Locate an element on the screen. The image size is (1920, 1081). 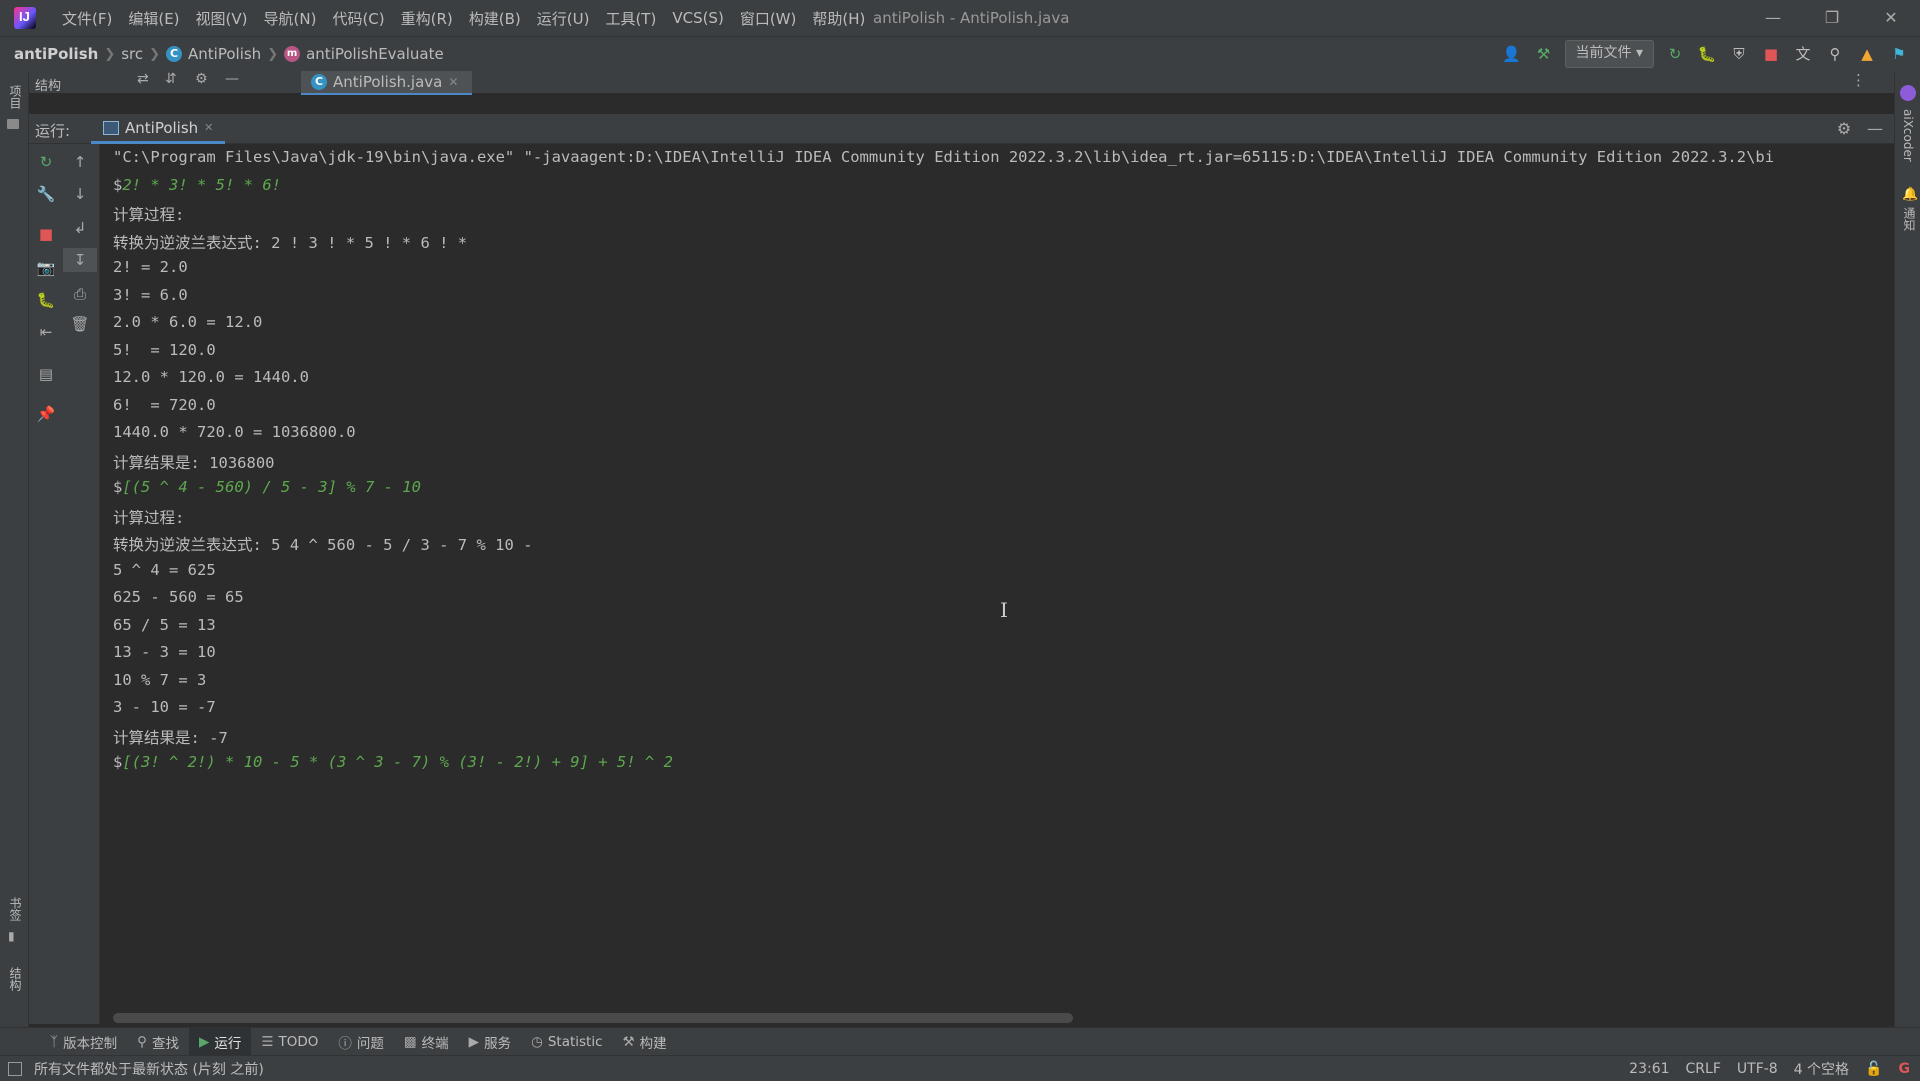
console-output-line: 10 % 7 = 3 is located at coordinates (160, 679).